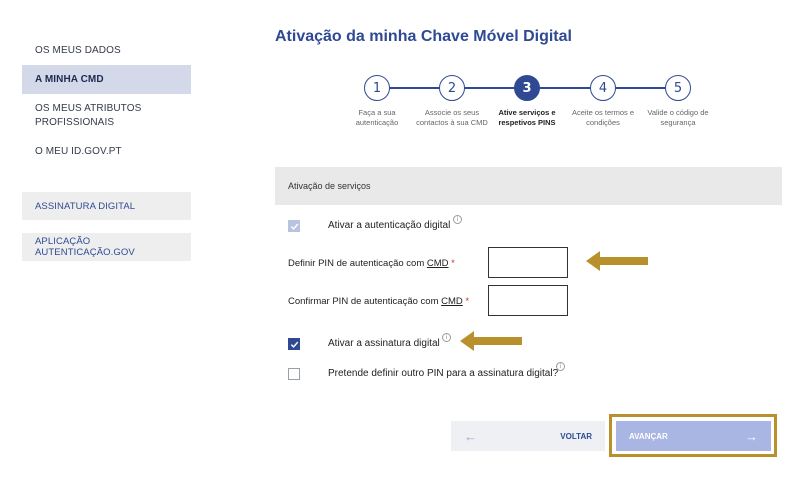 The image size is (801, 488). Describe the element at coordinates (88, 115) in the screenshot. I see `sidebar-item-label: OS MEUS ATRIBUTOS PROFISSIONAIS` at that location.